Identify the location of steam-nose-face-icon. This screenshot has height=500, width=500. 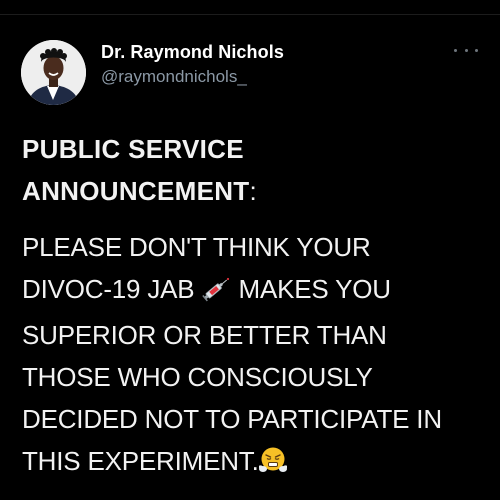
(273, 465).